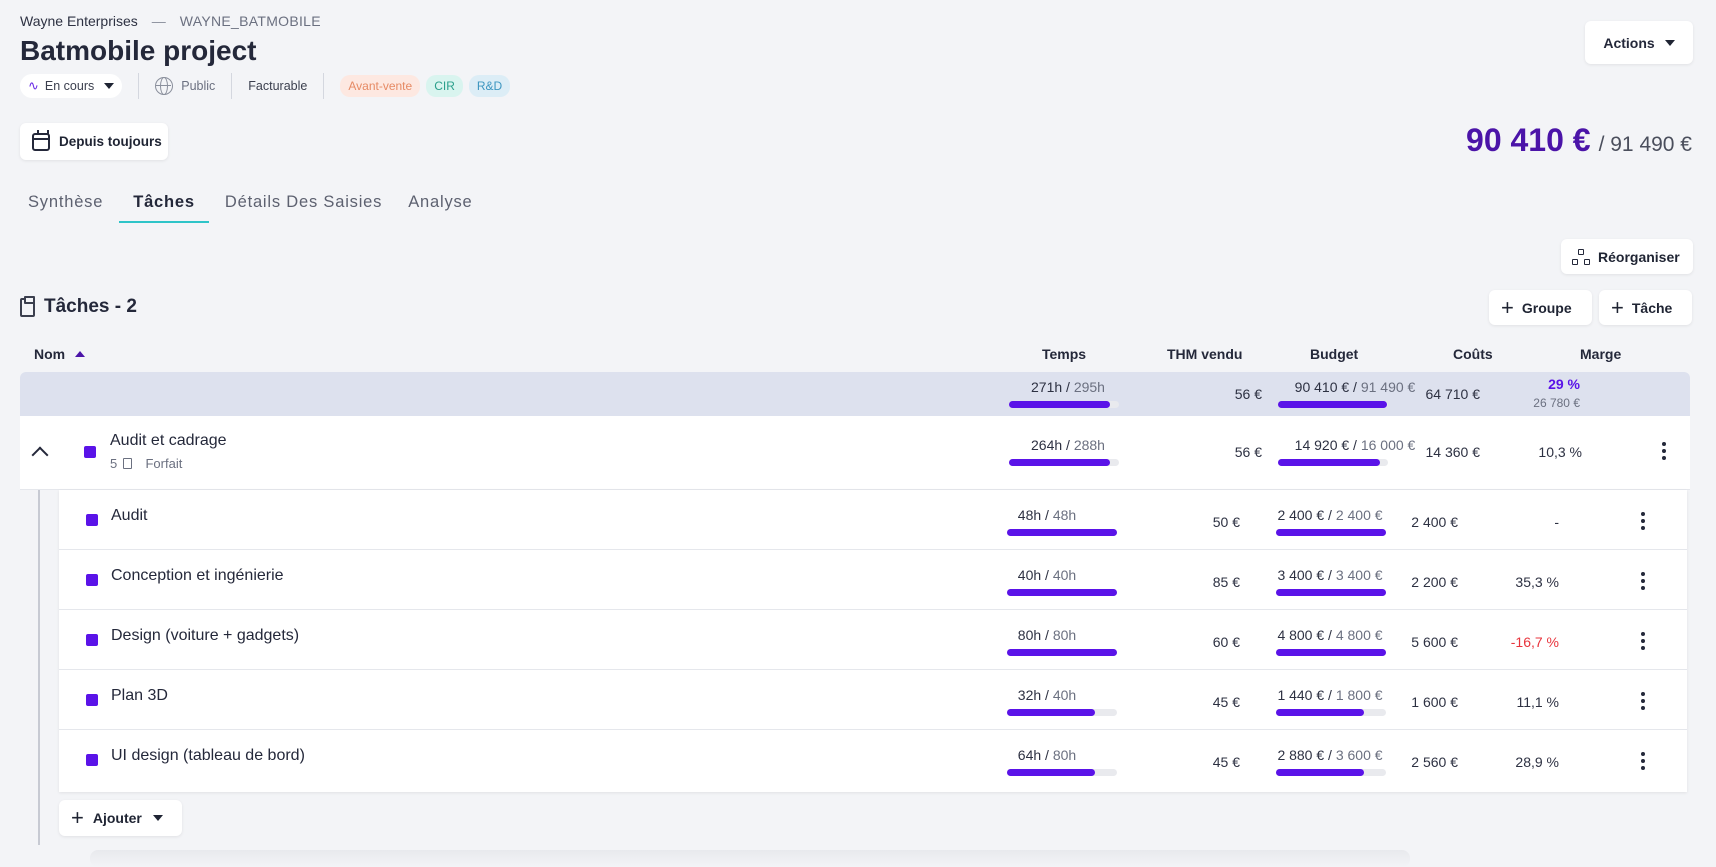  I want to click on group-rail, so click(39, 667).